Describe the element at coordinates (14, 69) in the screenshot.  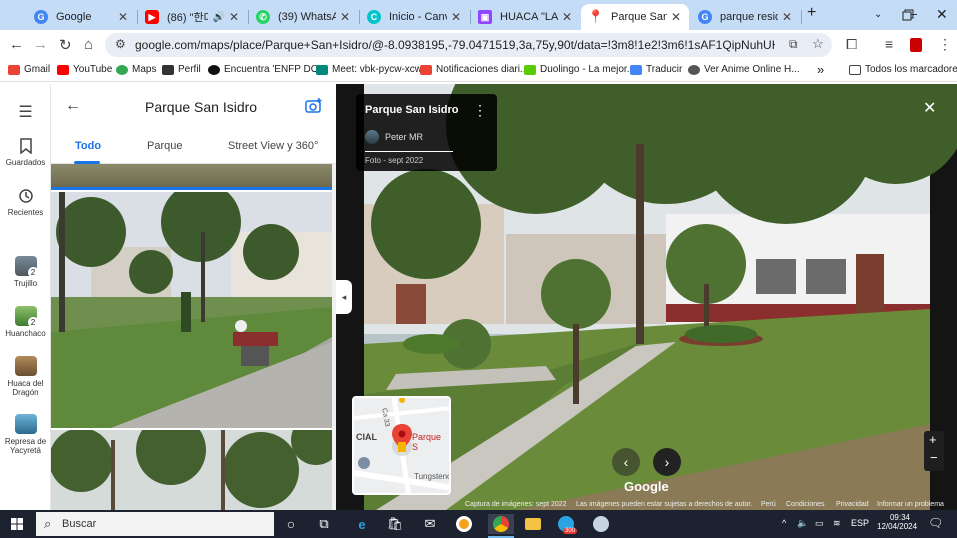
I see `gmail-icon` at that location.